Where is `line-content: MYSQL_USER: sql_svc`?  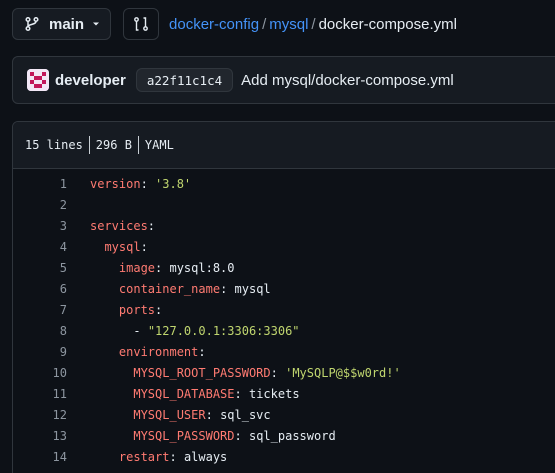 line-content: MYSQL_USER: sql_svc is located at coordinates (202, 414).